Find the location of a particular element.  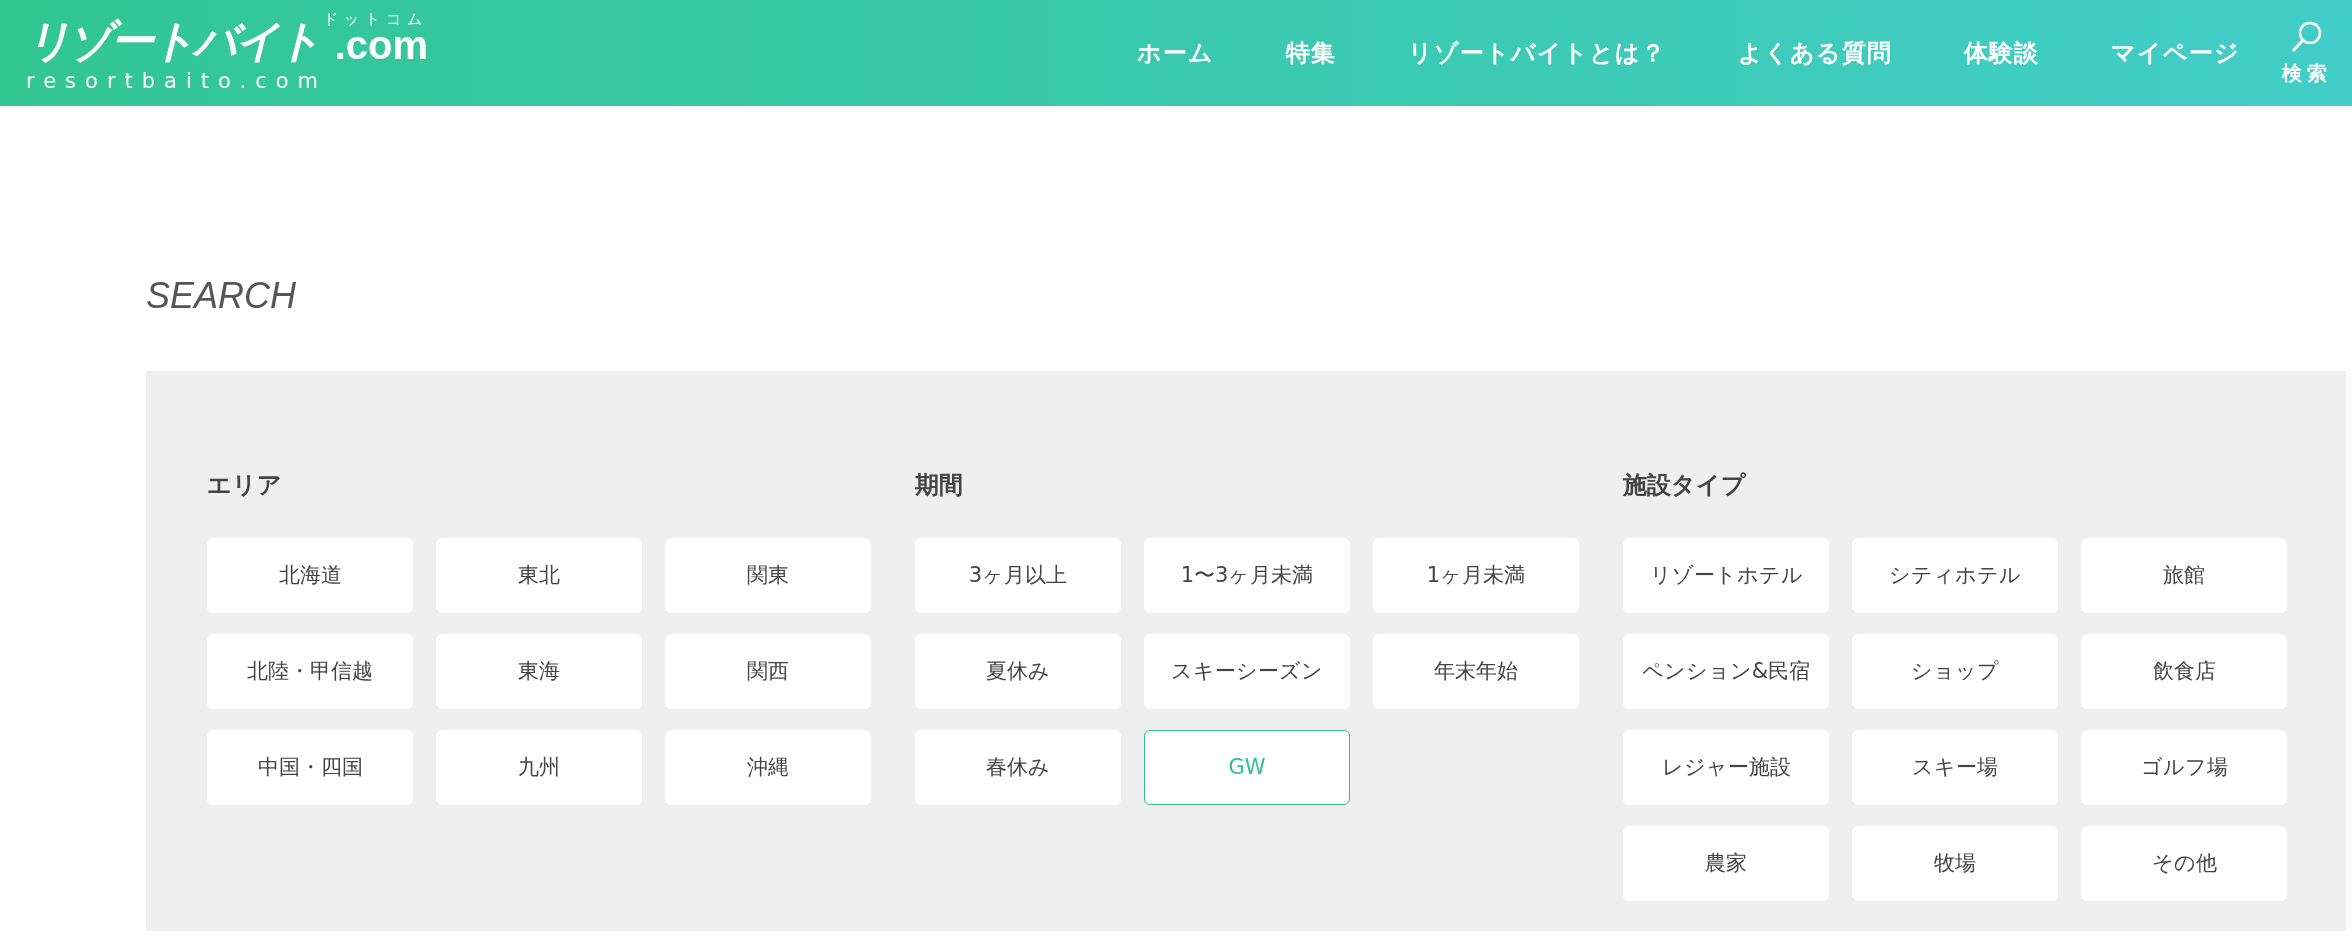

filter-option: スキーシーズン is located at coordinates (1247, 671).